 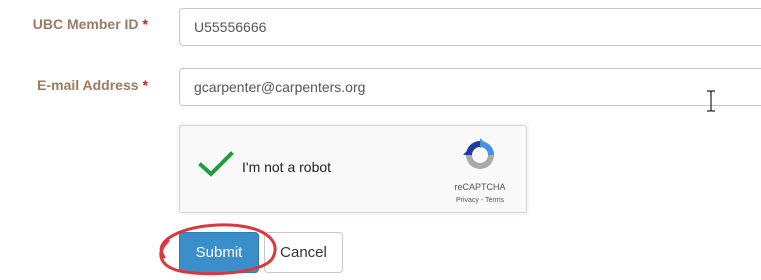 What do you see at coordinates (480, 187) in the screenshot?
I see `recaptcha-brand: reCAPTCHA` at bounding box center [480, 187].